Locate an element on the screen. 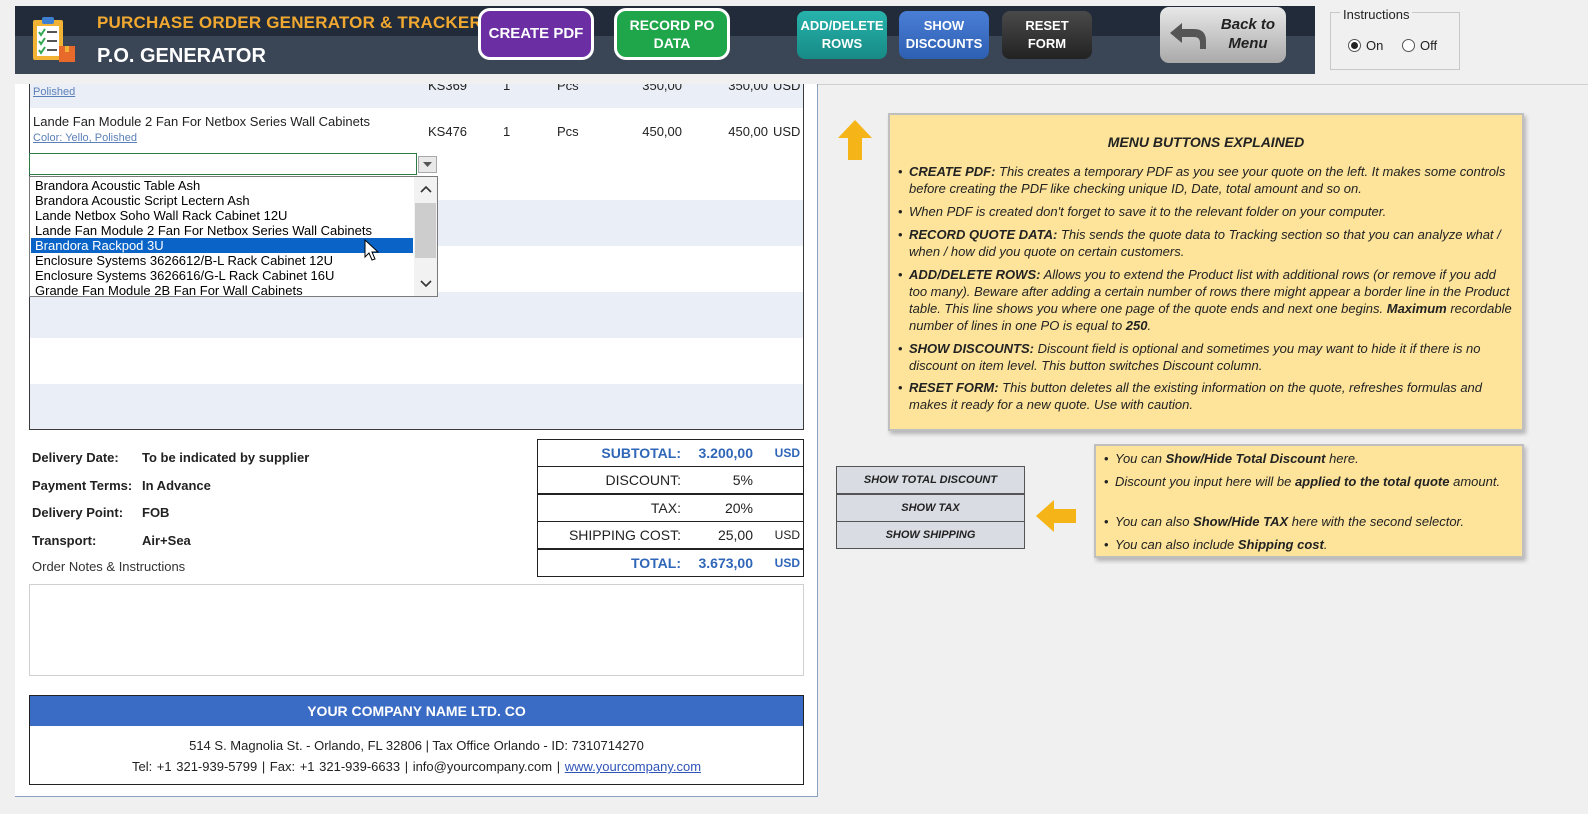 The width and height of the screenshot is (1588, 814). instructions-off-label: Off is located at coordinates (1429, 45).